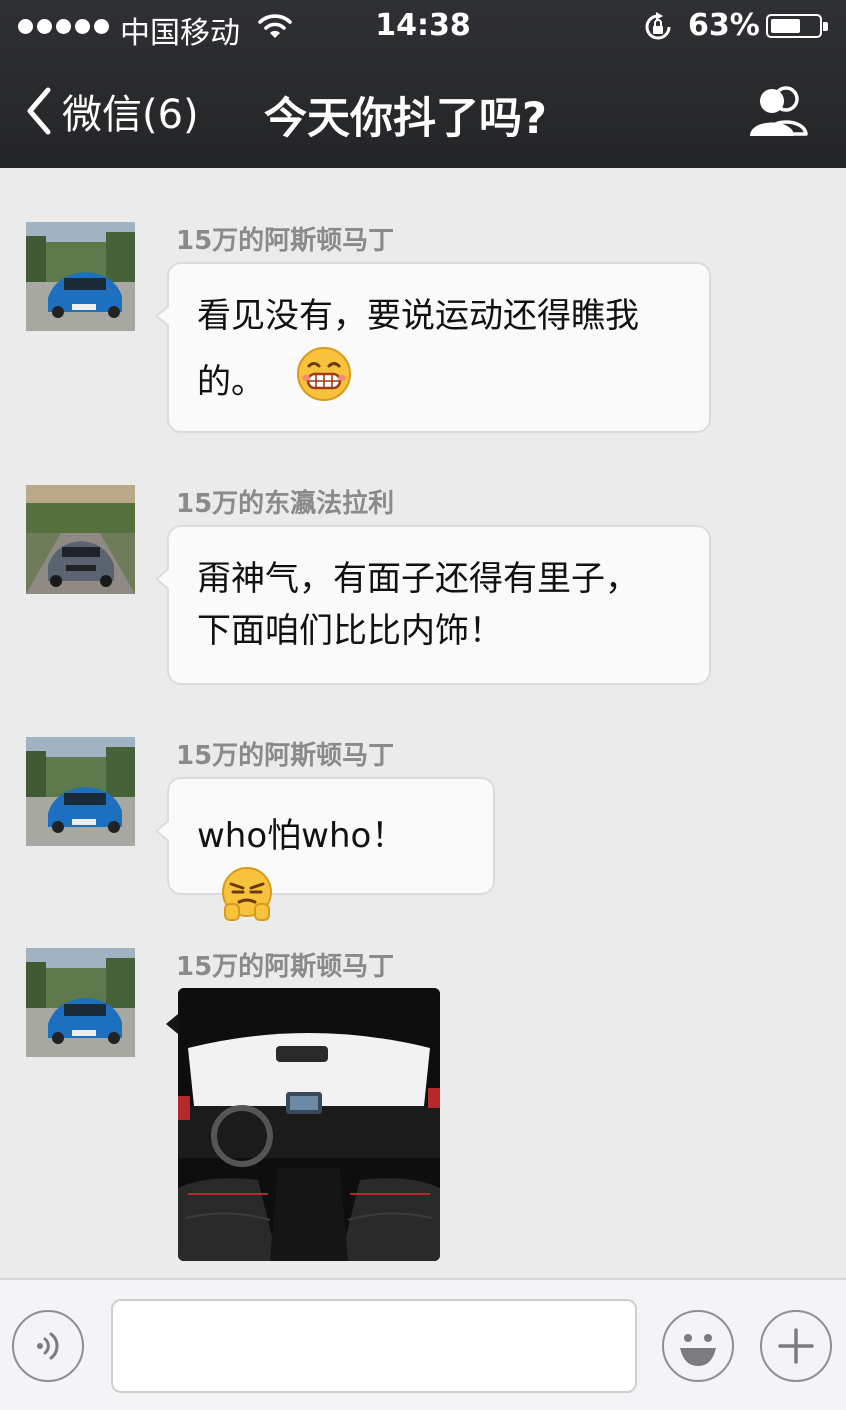 The image size is (846, 1410). I want to click on top-bar: 中国移动 14:38 63% 微信(6) 今天你抖了吗?, so click(423, 84).